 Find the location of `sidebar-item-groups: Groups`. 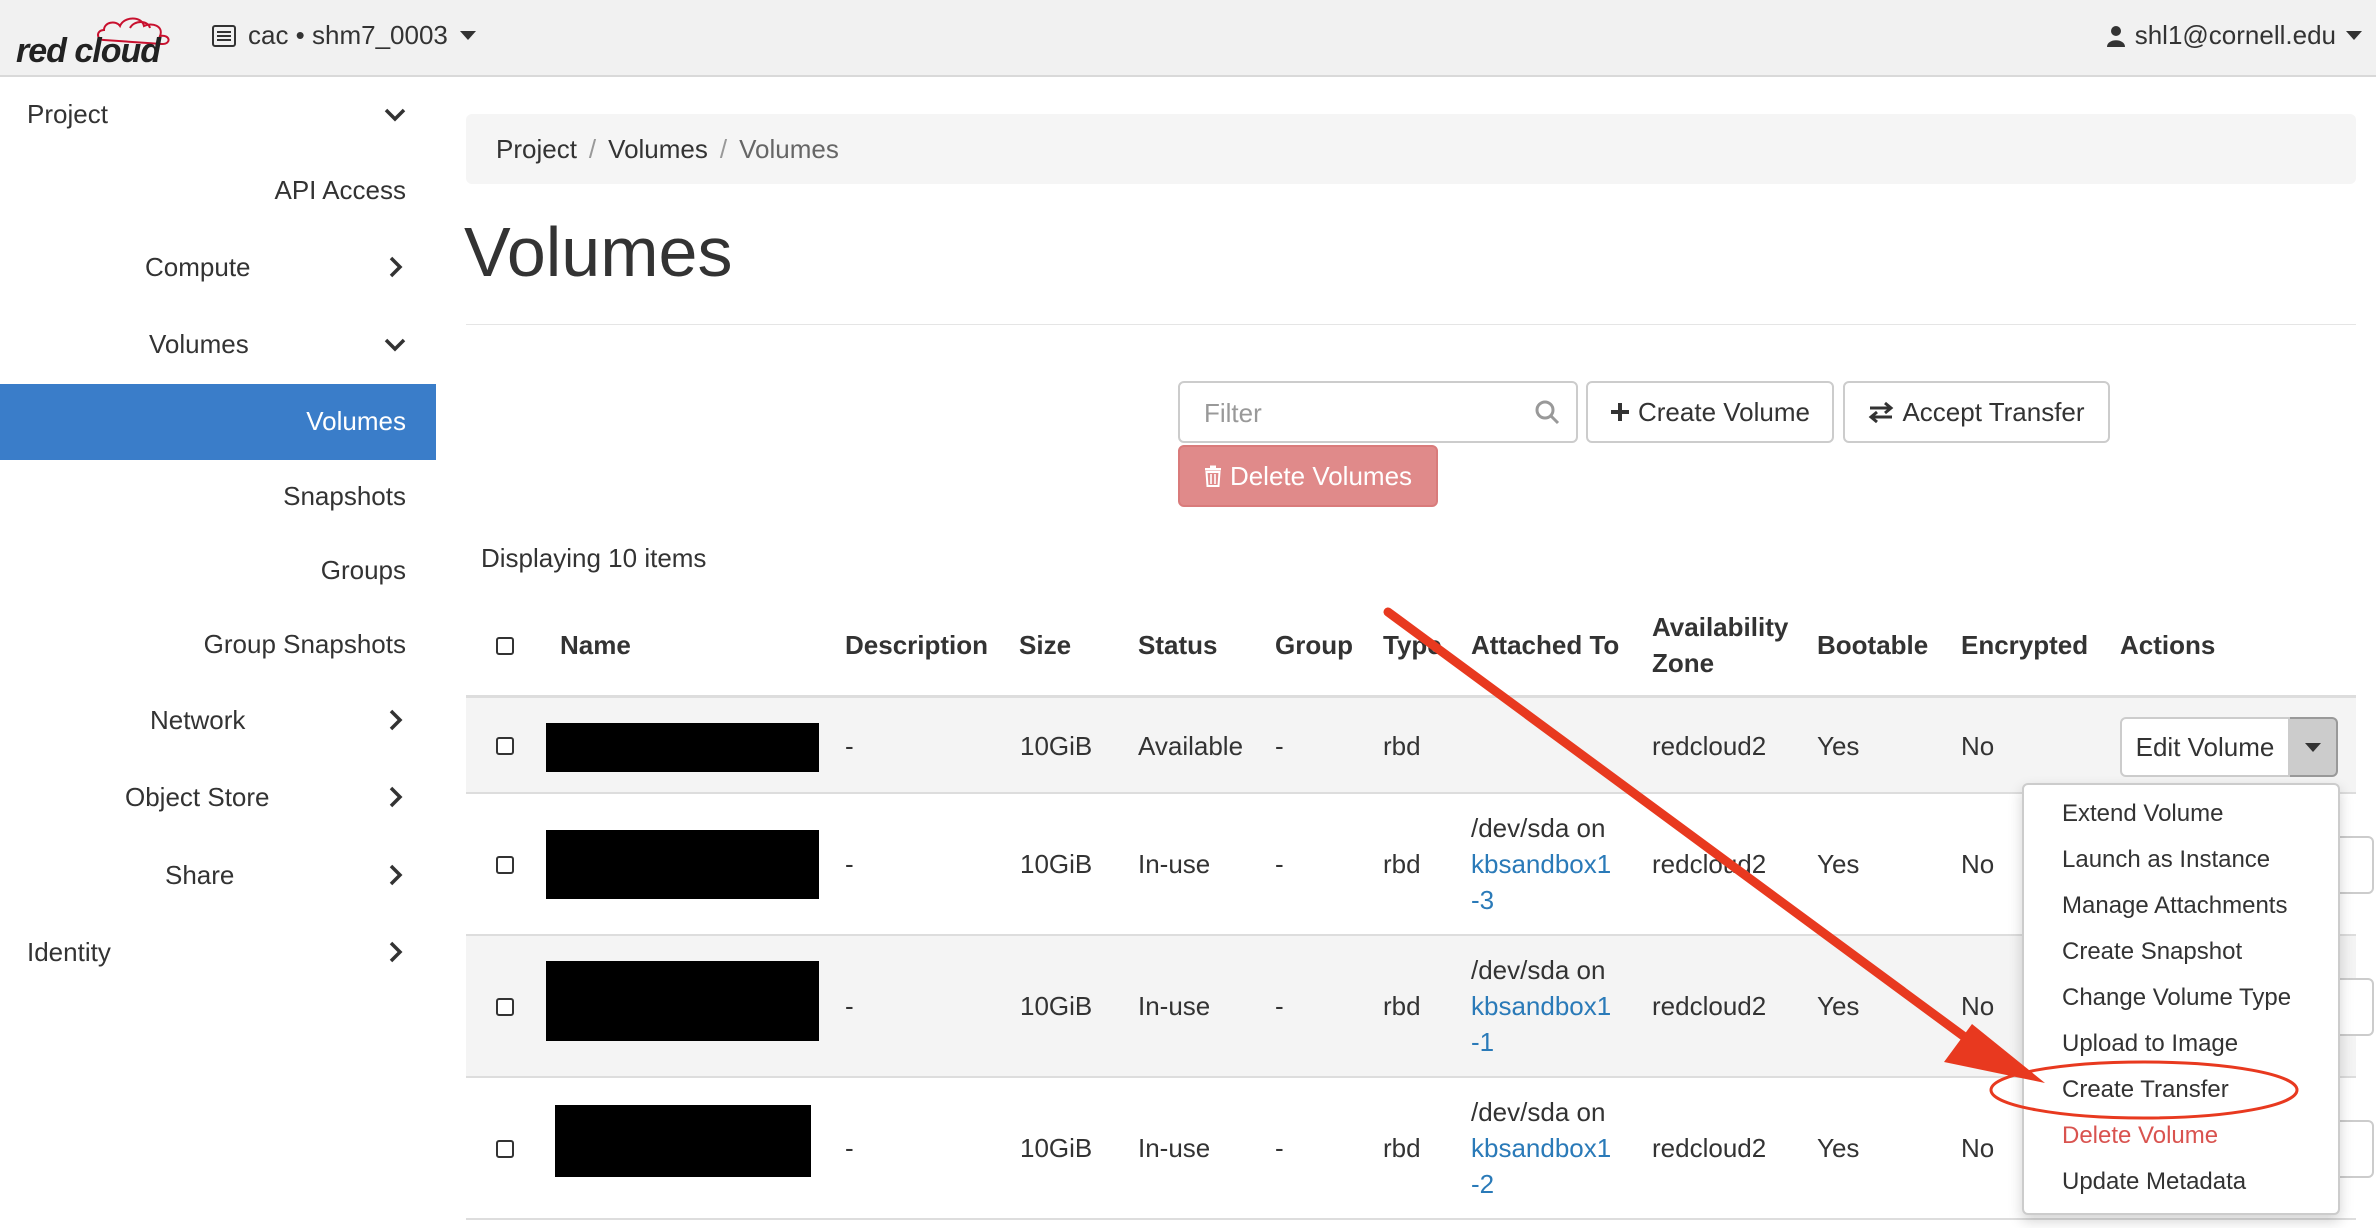

sidebar-item-groups: Groups is located at coordinates (218, 571).